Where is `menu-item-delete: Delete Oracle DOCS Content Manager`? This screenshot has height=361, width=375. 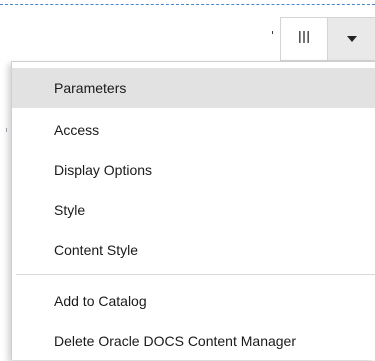
menu-item-delete: Delete Oracle DOCS Content Manager is located at coordinates (193, 341).